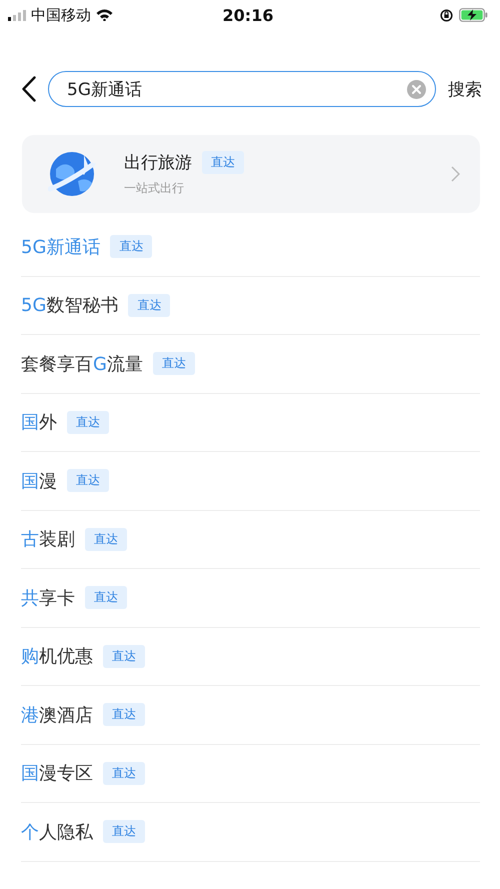 The width and height of the screenshot is (500, 889). What do you see at coordinates (29, 89) in the screenshot?
I see `back-icon` at bounding box center [29, 89].